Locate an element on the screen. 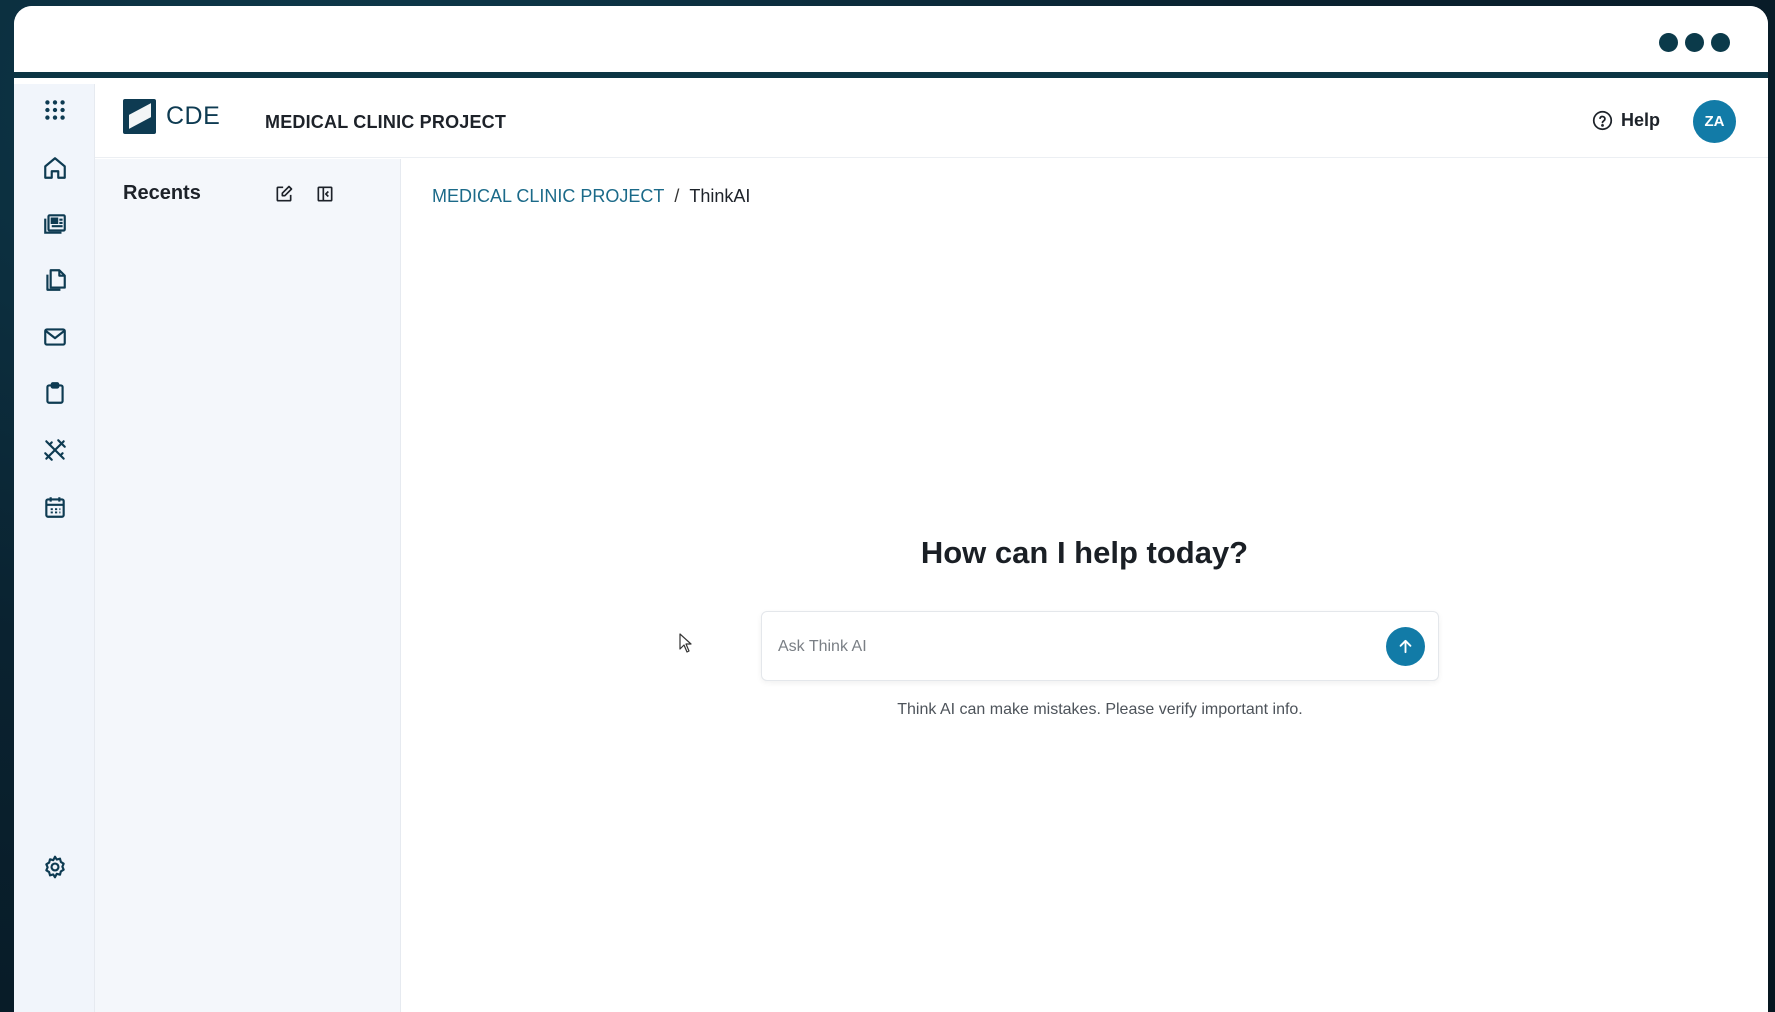 This screenshot has width=1775, height=1012. rail-item-mail is located at coordinates (54, 337).